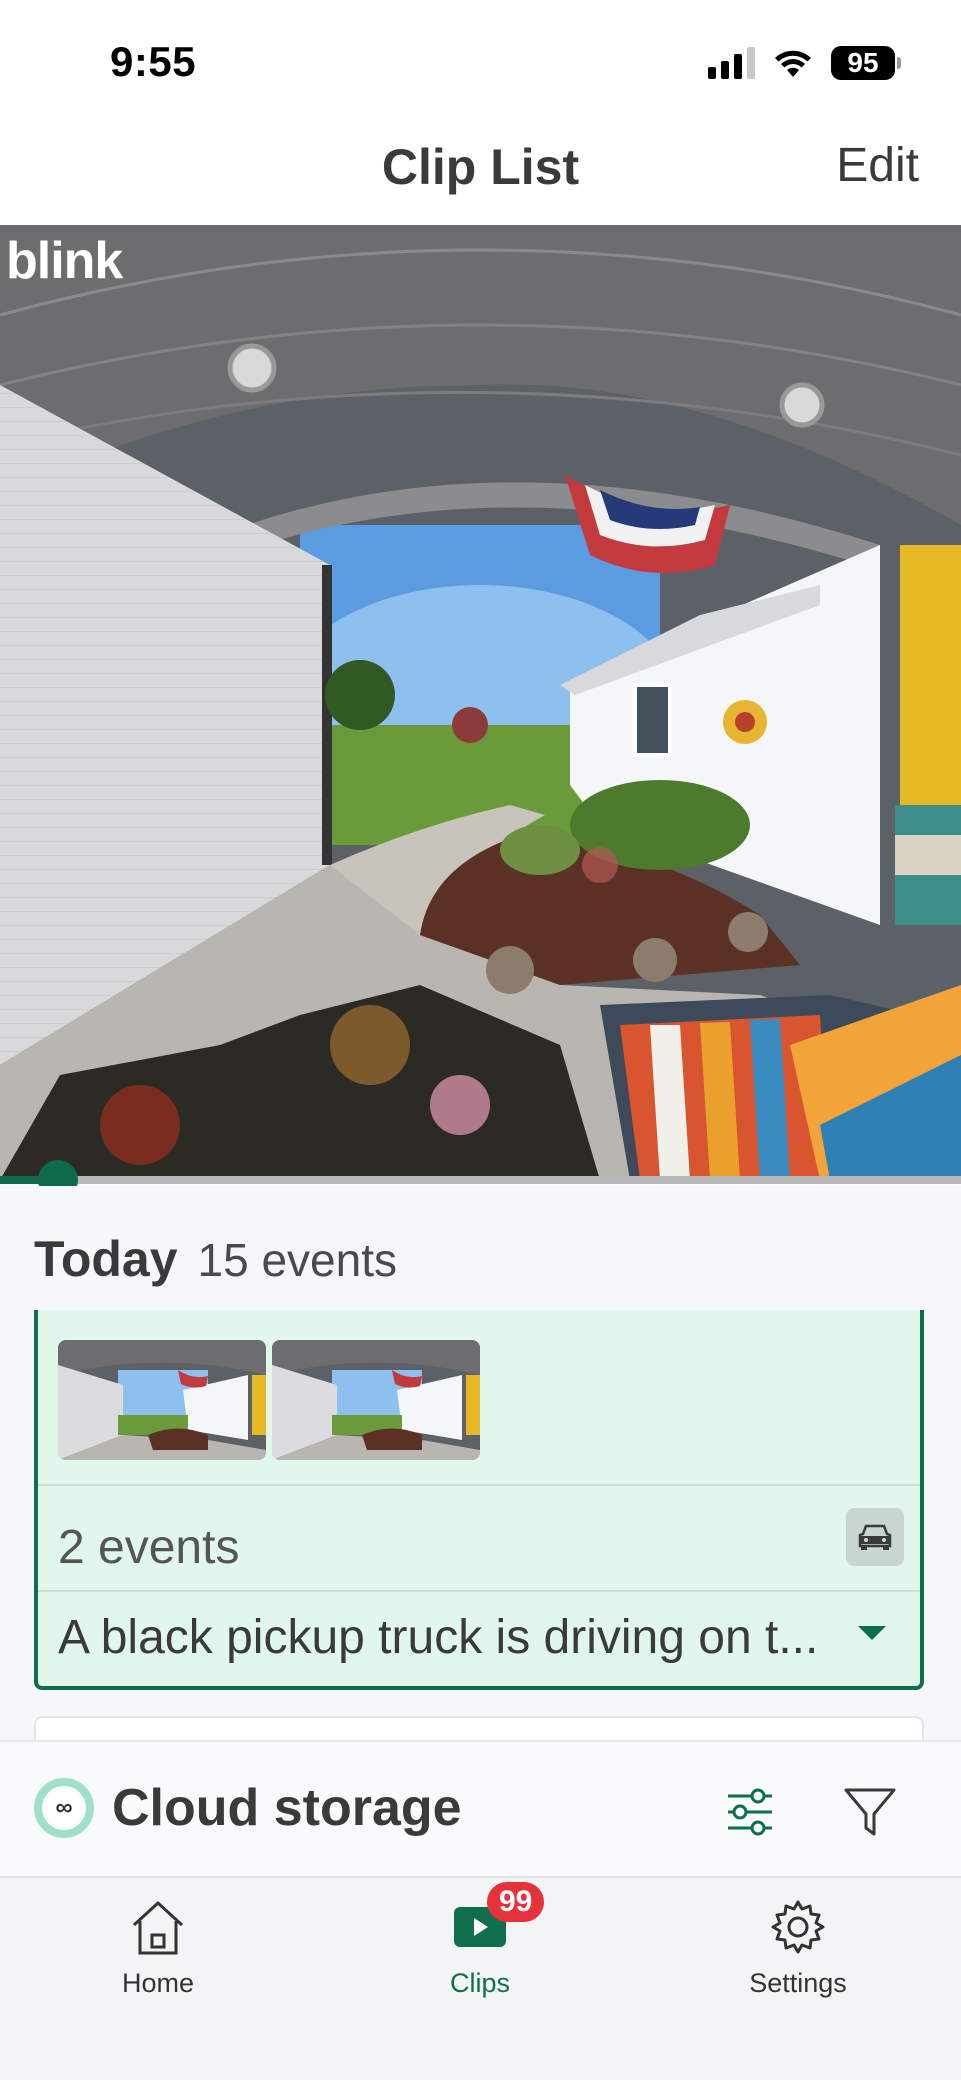 The width and height of the screenshot is (961, 2080). Describe the element at coordinates (798, 1983) in the screenshot. I see `tab-label: Settings` at that location.